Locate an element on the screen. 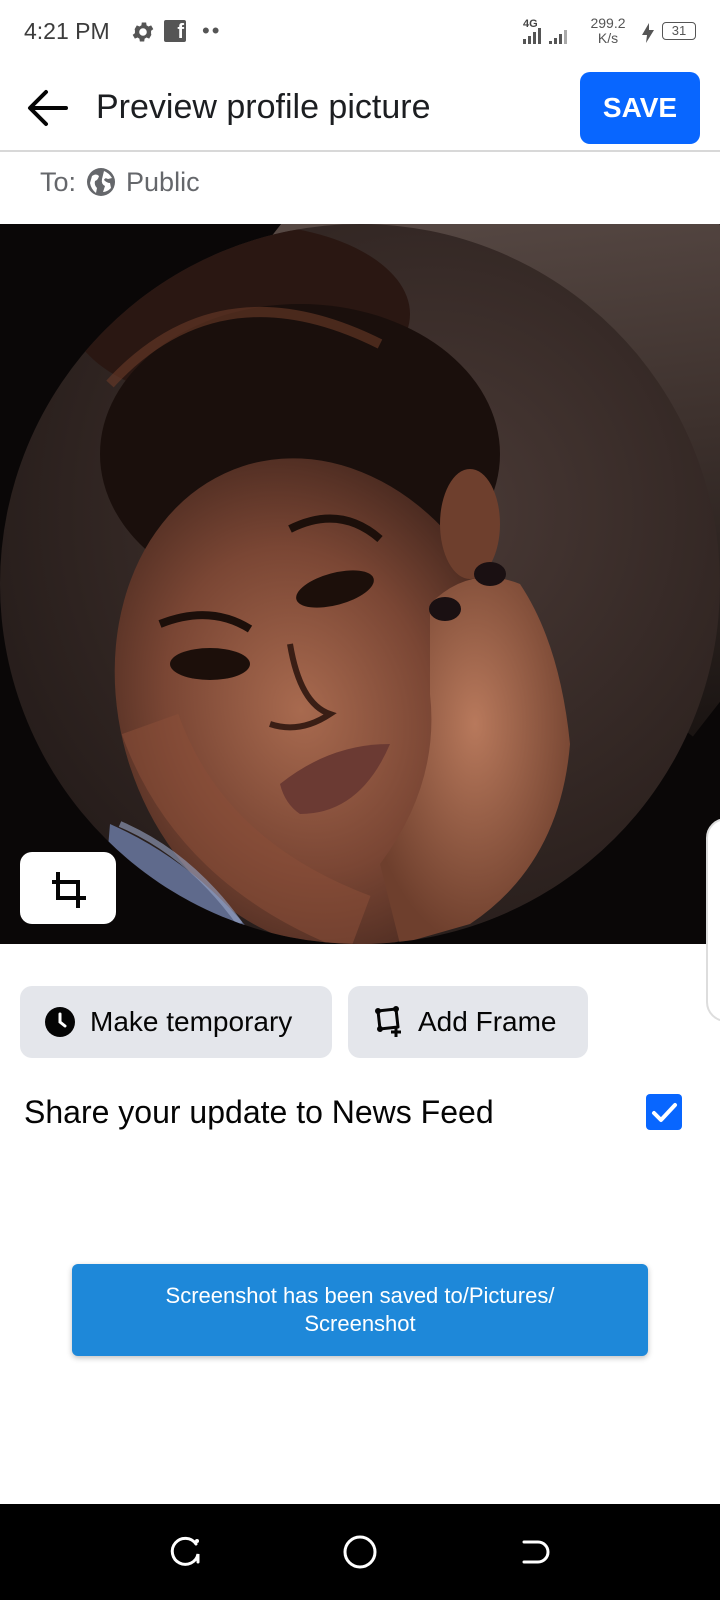  side-drawer-handle is located at coordinates (713, 920).